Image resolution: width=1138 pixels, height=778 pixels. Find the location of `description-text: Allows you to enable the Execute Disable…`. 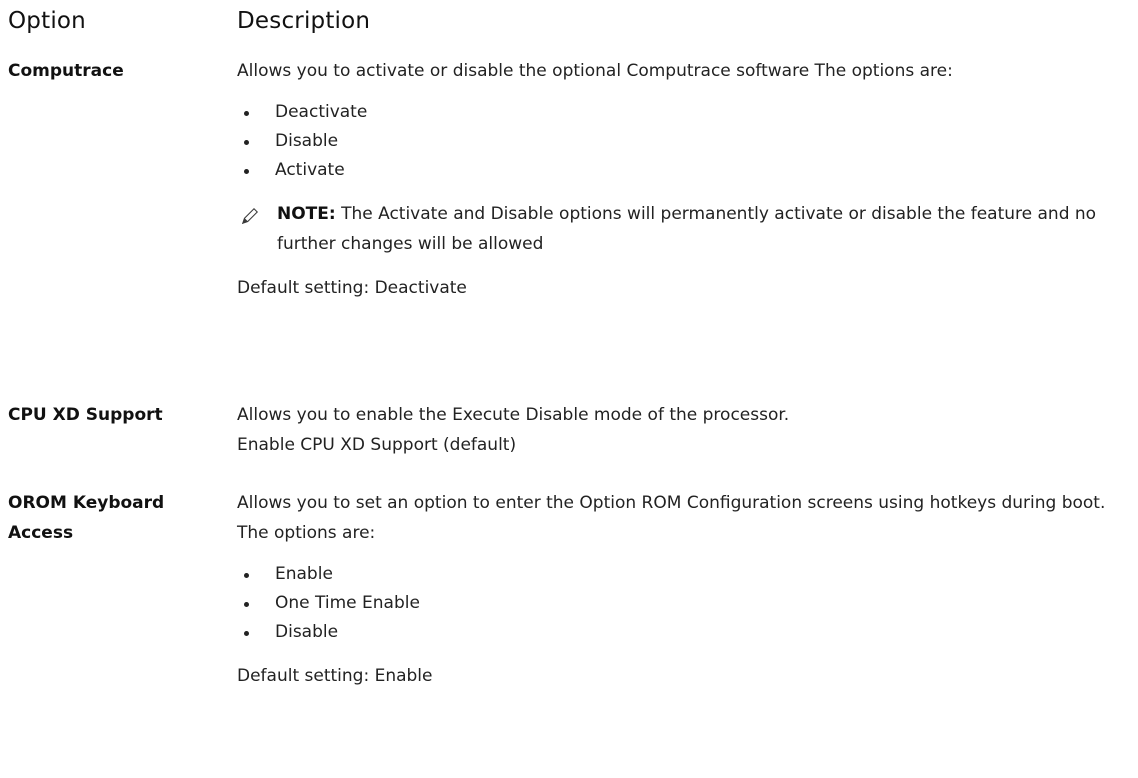

description-text: Allows you to enable the Execute Disable… is located at coordinates (513, 415).